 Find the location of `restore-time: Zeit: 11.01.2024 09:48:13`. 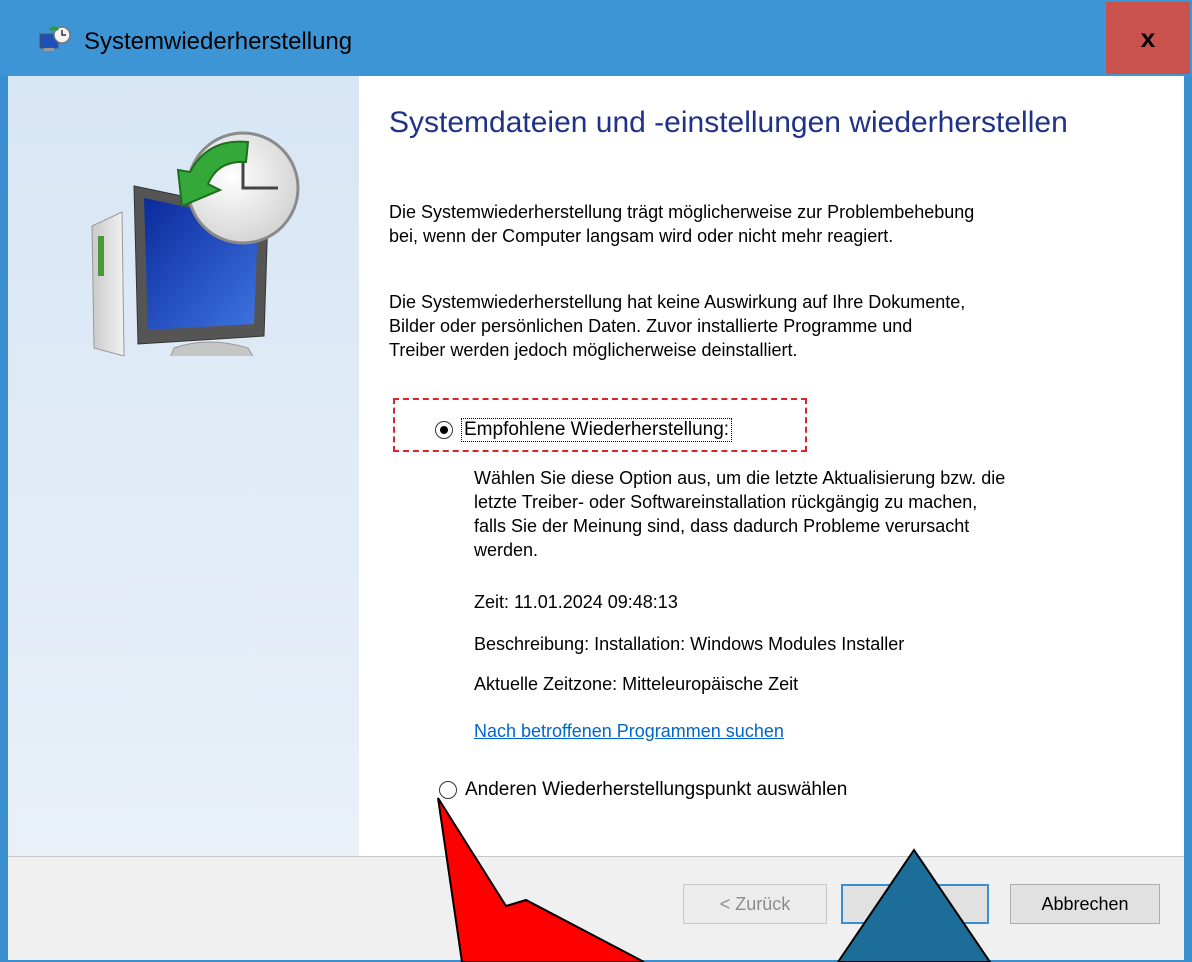

restore-time: Zeit: 11.01.2024 09:48:13 is located at coordinates (576, 602).